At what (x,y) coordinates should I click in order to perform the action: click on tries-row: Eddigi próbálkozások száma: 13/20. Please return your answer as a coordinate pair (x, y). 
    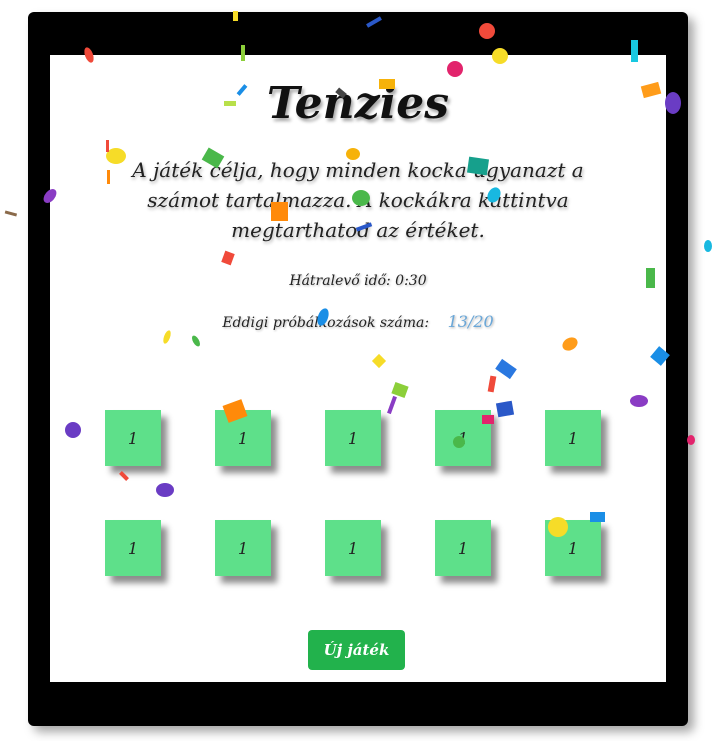
    Looking at the image, I should click on (358, 321).